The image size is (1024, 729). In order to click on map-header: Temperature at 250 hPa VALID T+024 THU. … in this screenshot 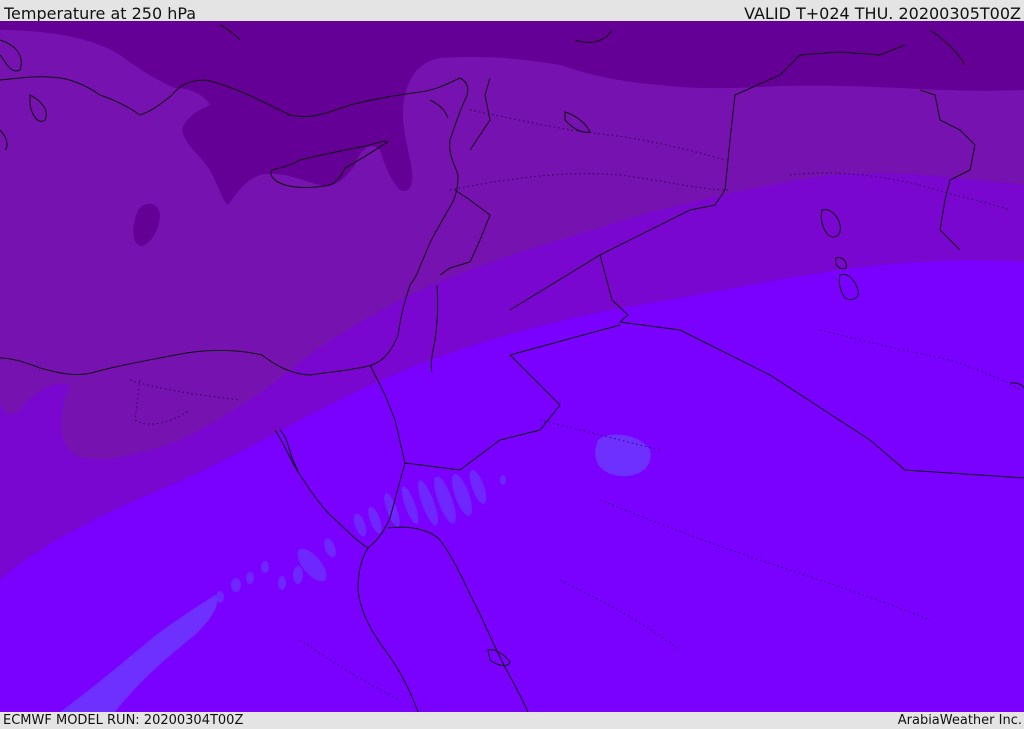, I will do `click(512, 11)`.